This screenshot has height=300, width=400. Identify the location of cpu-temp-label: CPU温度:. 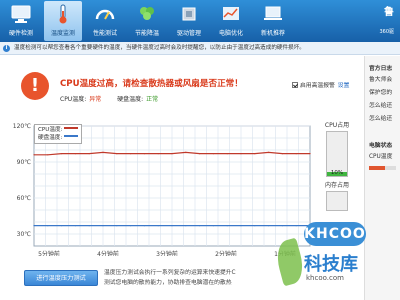
(73, 99).